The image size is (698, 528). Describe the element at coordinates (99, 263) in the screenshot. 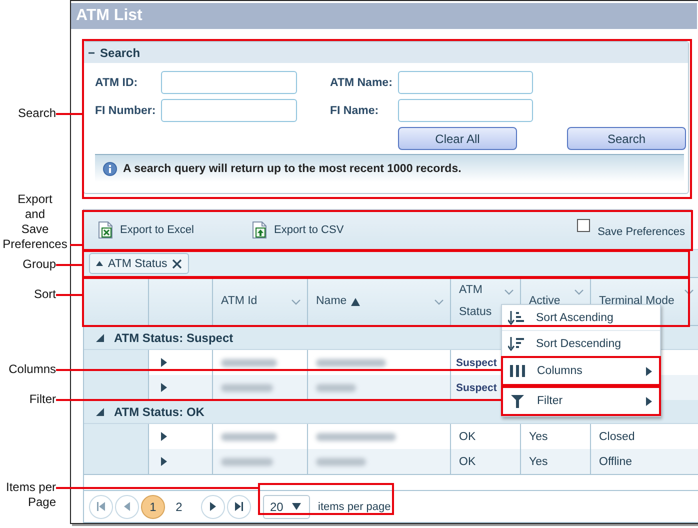

I see `sort-triangle-icon` at that location.